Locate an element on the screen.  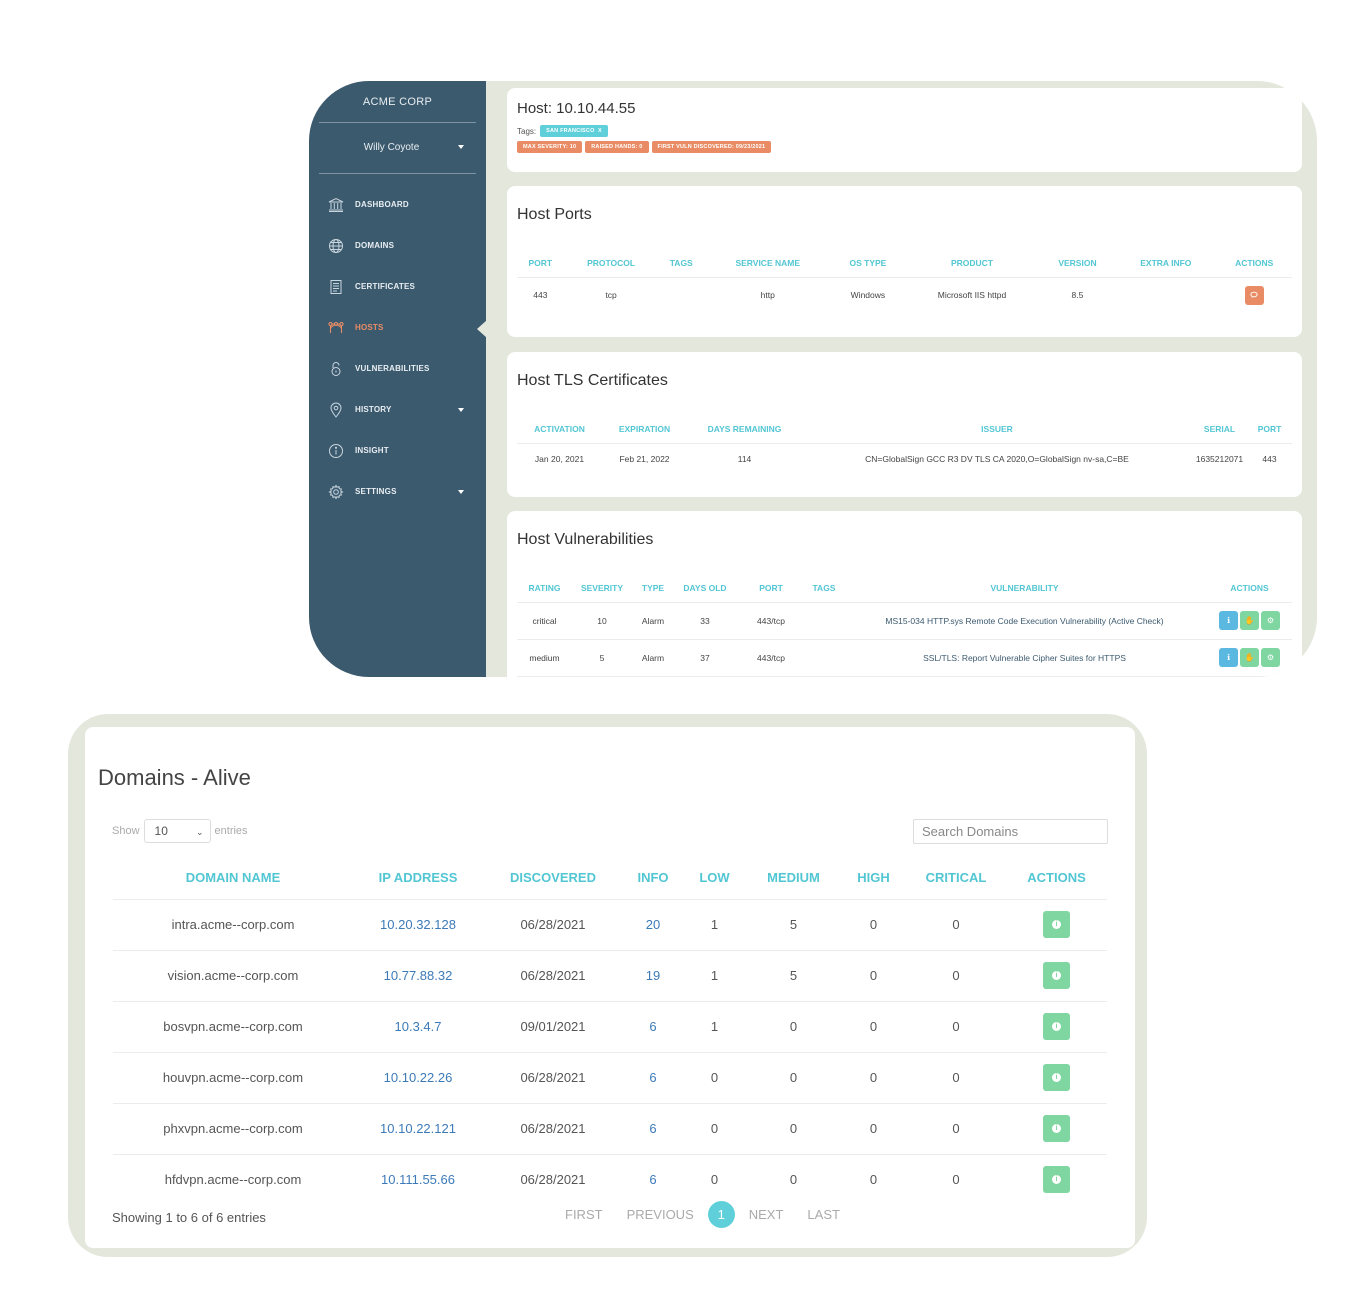
tag-badge: SAN FRANCISCO X is located at coordinates (574, 131).